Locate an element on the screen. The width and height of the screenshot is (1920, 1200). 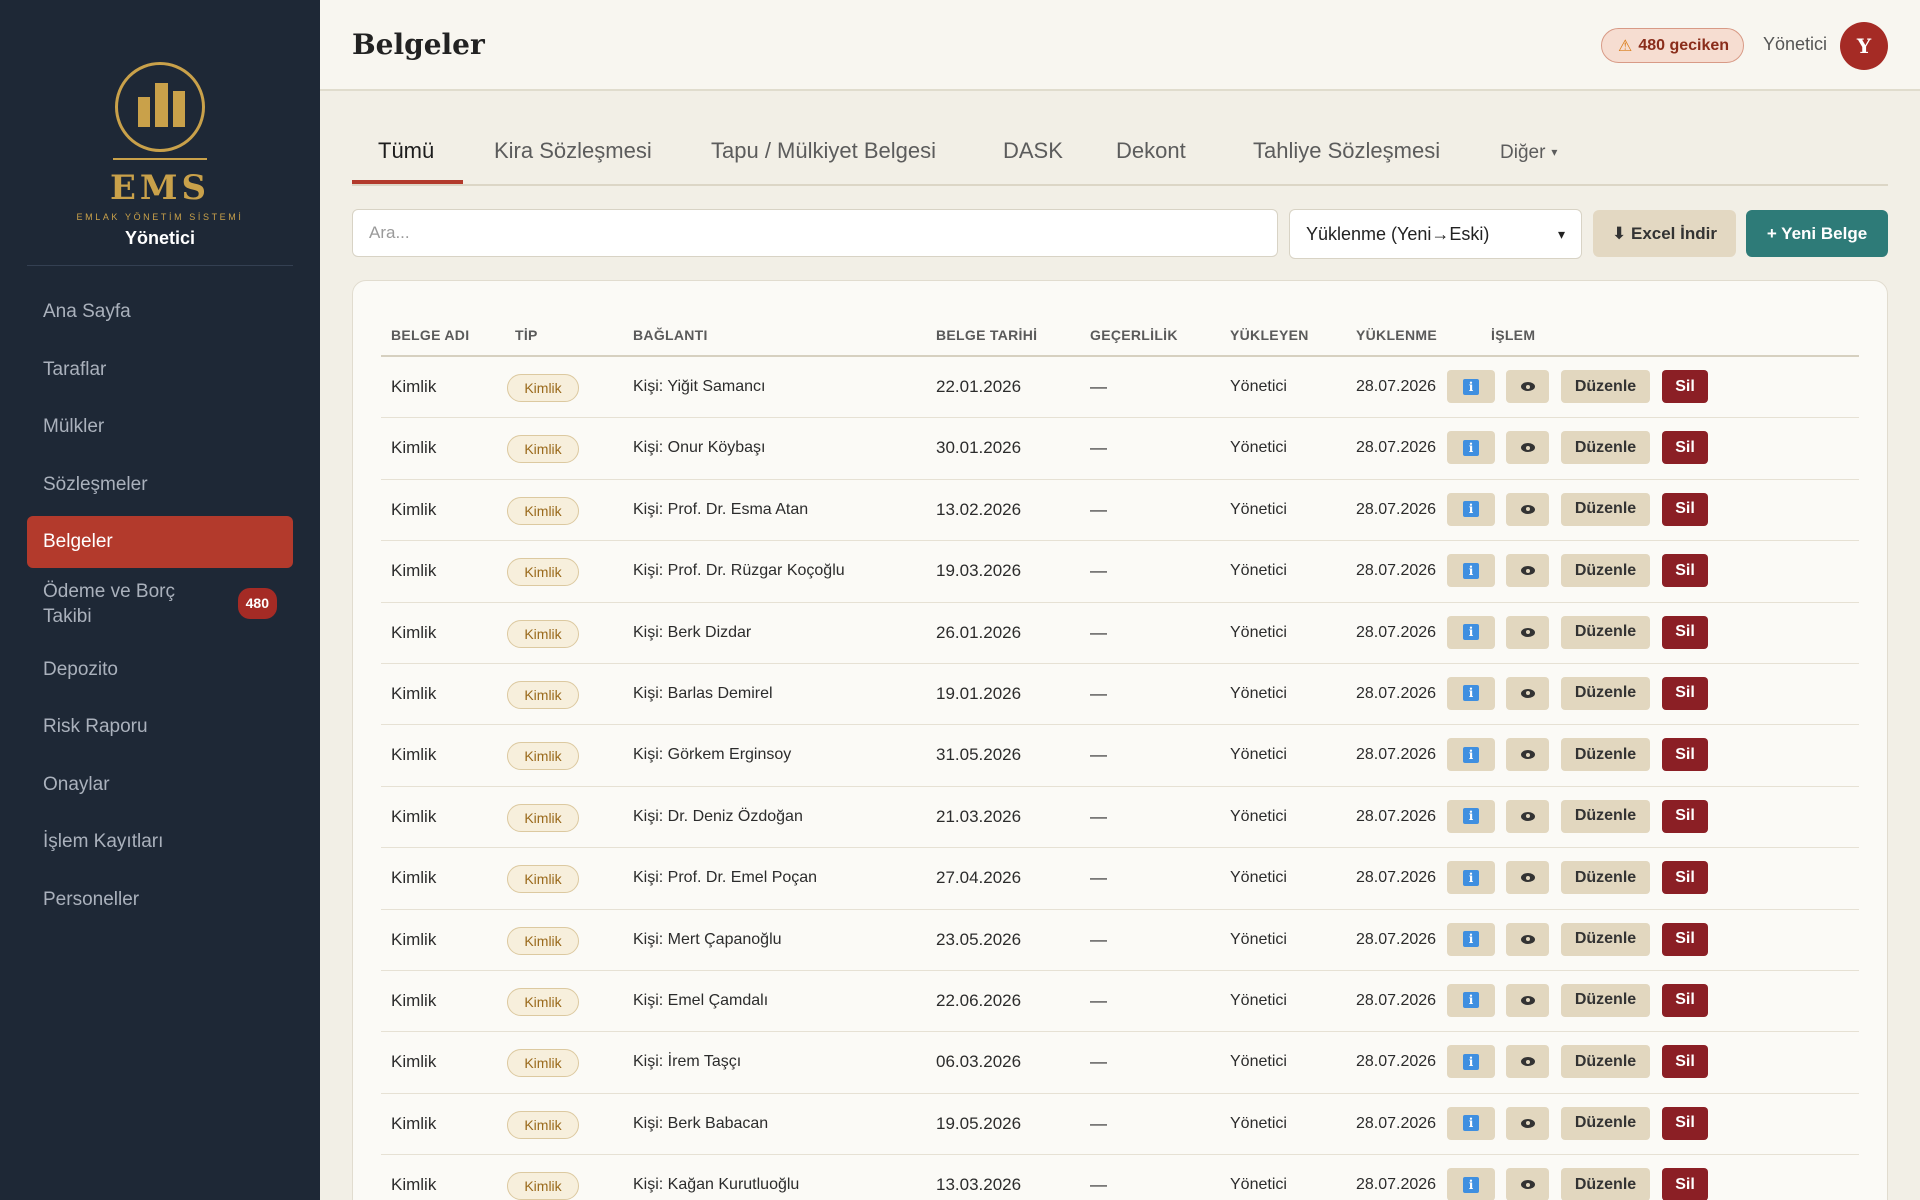
type-badge: Kimlik is located at coordinates (543, 633).